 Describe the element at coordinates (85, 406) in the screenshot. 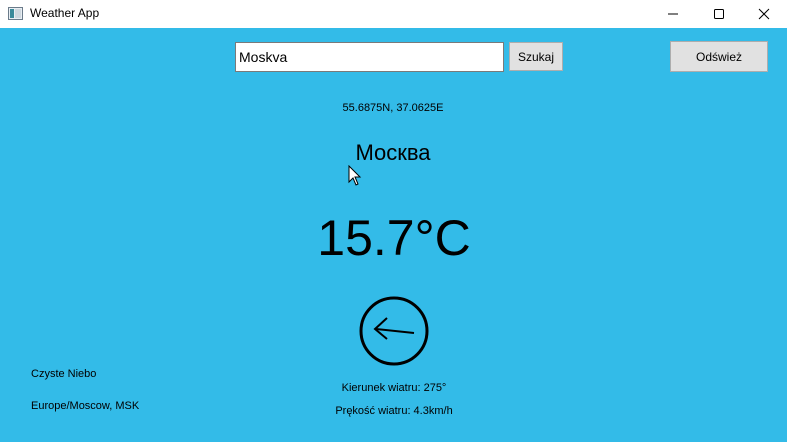

I see `timezone-label: Europe/Moscow, MSK` at that location.